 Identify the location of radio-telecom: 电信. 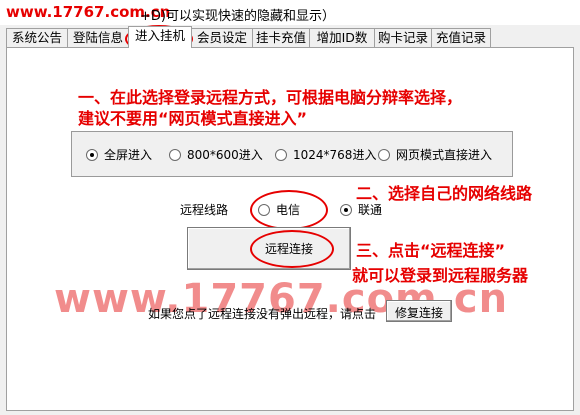
(279, 209).